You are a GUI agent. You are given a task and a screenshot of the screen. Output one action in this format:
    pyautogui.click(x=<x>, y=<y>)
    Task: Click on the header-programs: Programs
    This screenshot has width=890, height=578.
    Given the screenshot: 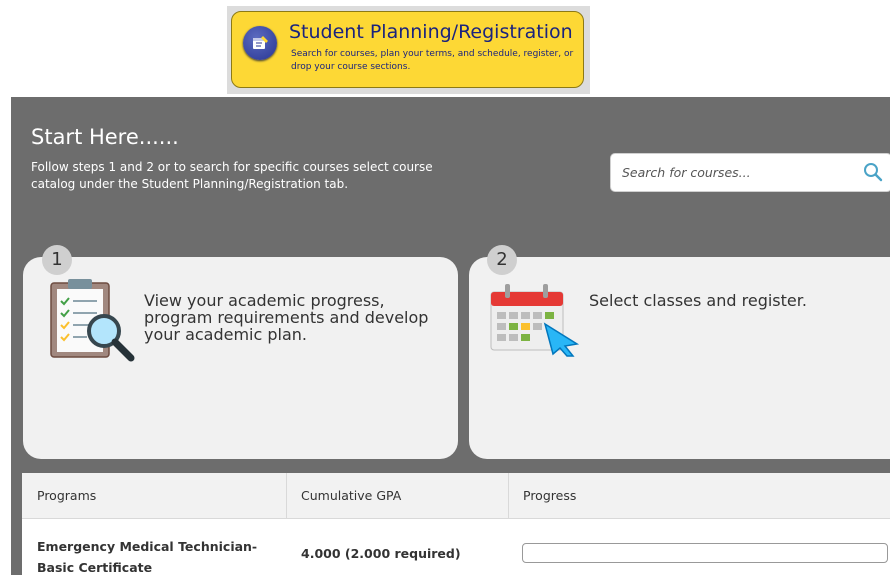 What is the action you would take?
    pyautogui.click(x=67, y=495)
    